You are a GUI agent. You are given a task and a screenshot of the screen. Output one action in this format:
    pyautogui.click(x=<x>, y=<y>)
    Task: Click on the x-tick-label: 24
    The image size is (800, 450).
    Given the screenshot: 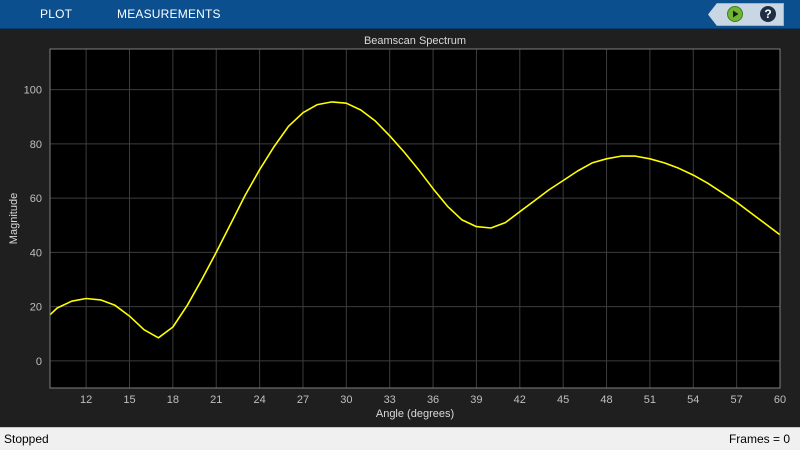 What is the action you would take?
    pyautogui.click(x=259, y=400)
    